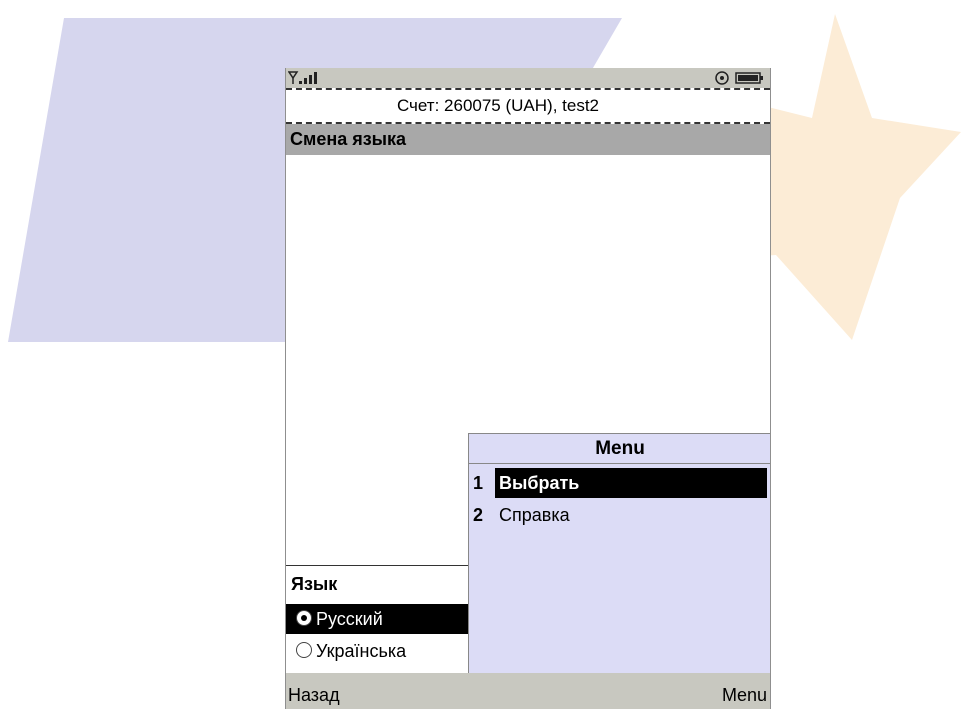  I want to click on options-menu: Menu 1 Выбрать 2 Справка, so click(619, 553).